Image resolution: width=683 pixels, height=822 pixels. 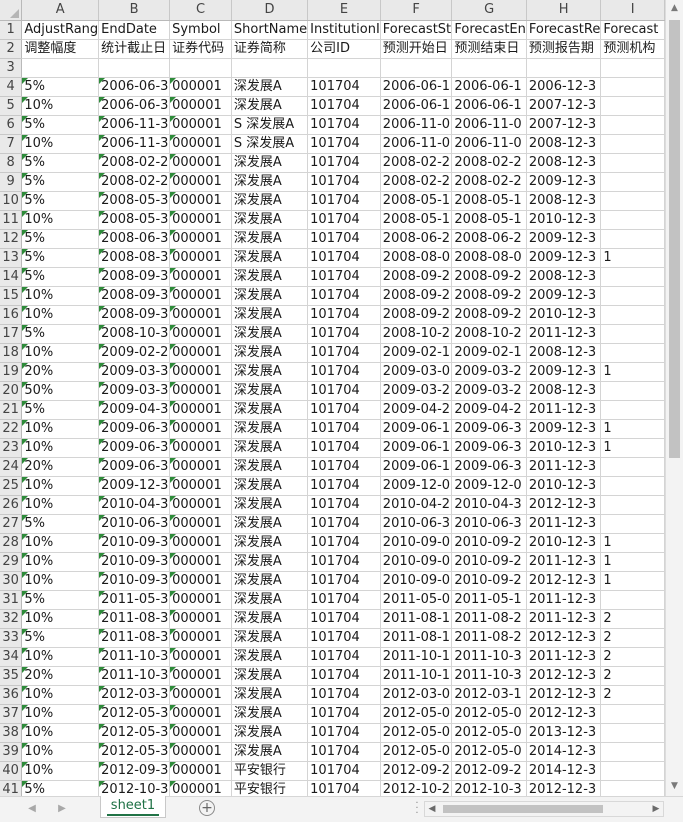 What do you see at coordinates (564, 182) in the screenshot?
I see `cell-h9: 2009-12-3` at bounding box center [564, 182].